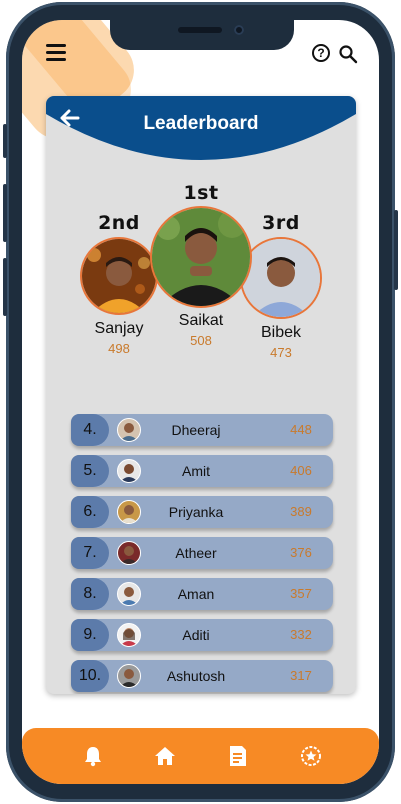  Describe the element at coordinates (200, 756) in the screenshot. I see `bottom-navigation` at that location.